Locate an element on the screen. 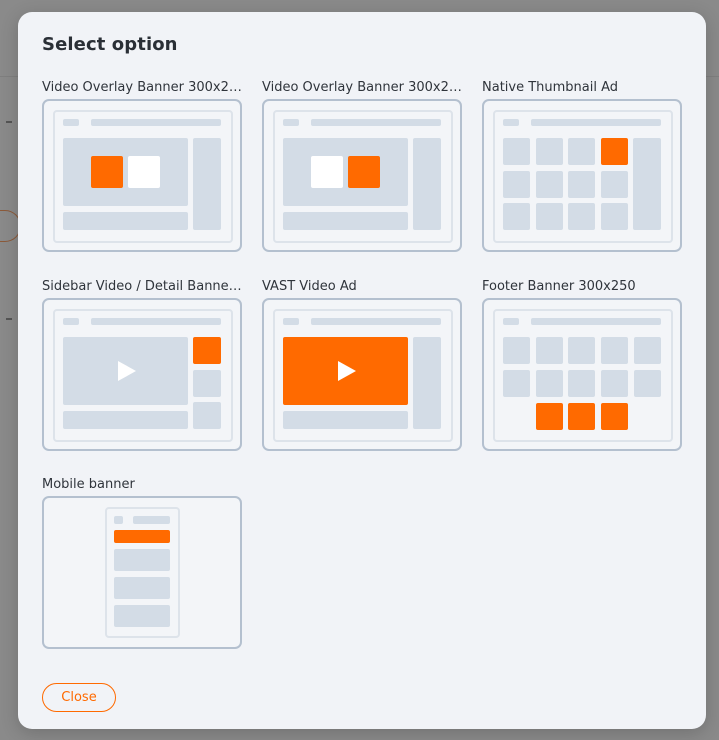  option-label: Sidebar Video / Detail Banner 300x250 is located at coordinates (142, 286).